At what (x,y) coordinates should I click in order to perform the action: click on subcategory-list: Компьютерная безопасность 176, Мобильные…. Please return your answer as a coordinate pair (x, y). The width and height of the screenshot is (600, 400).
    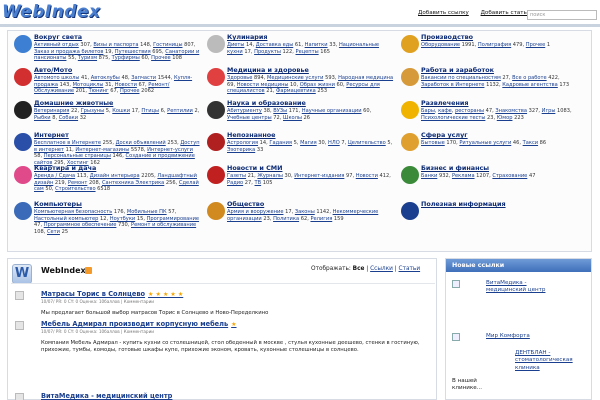
    Looking at the image, I should click on (118, 222).